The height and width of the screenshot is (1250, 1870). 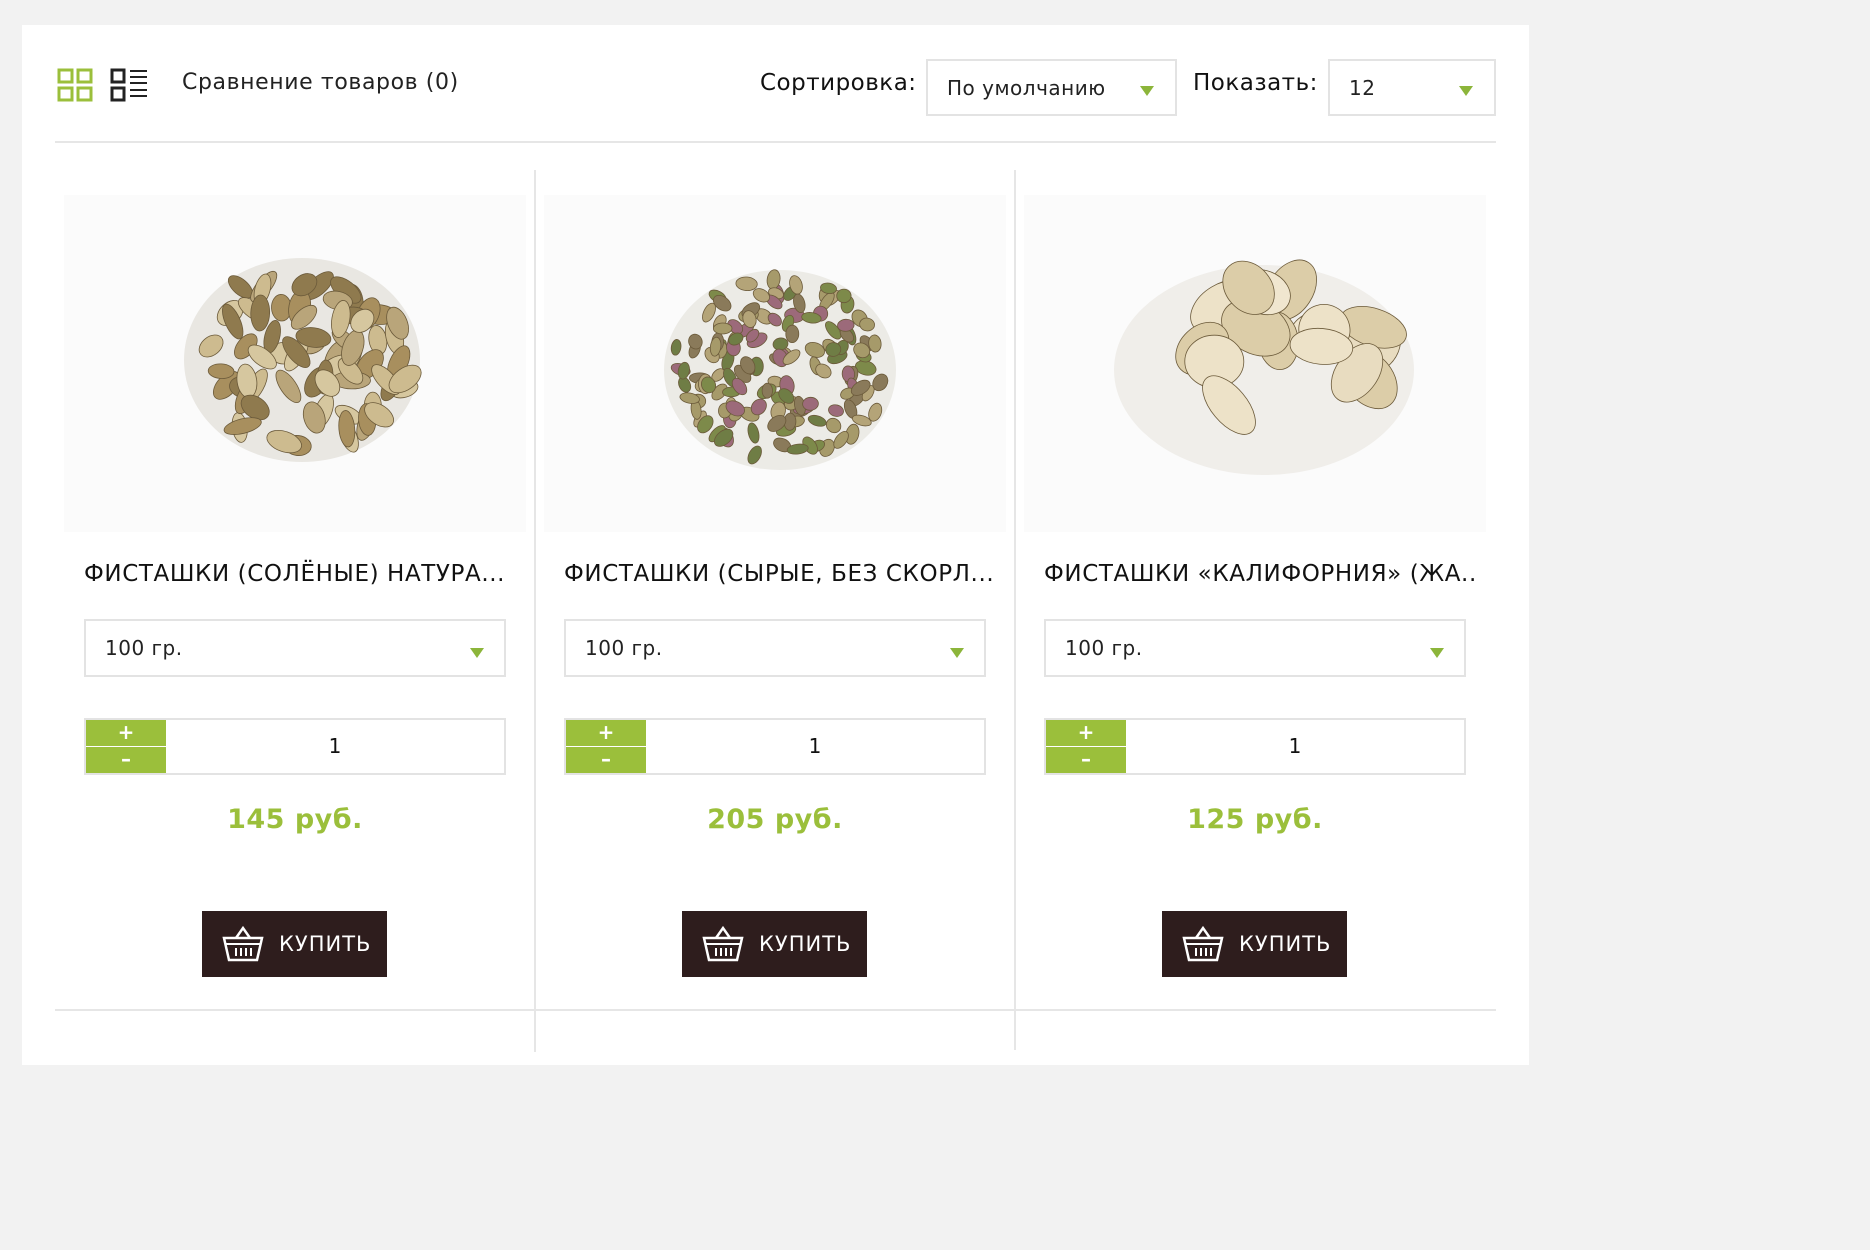 I want to click on product-price: 205 руб., so click(x=775, y=819).